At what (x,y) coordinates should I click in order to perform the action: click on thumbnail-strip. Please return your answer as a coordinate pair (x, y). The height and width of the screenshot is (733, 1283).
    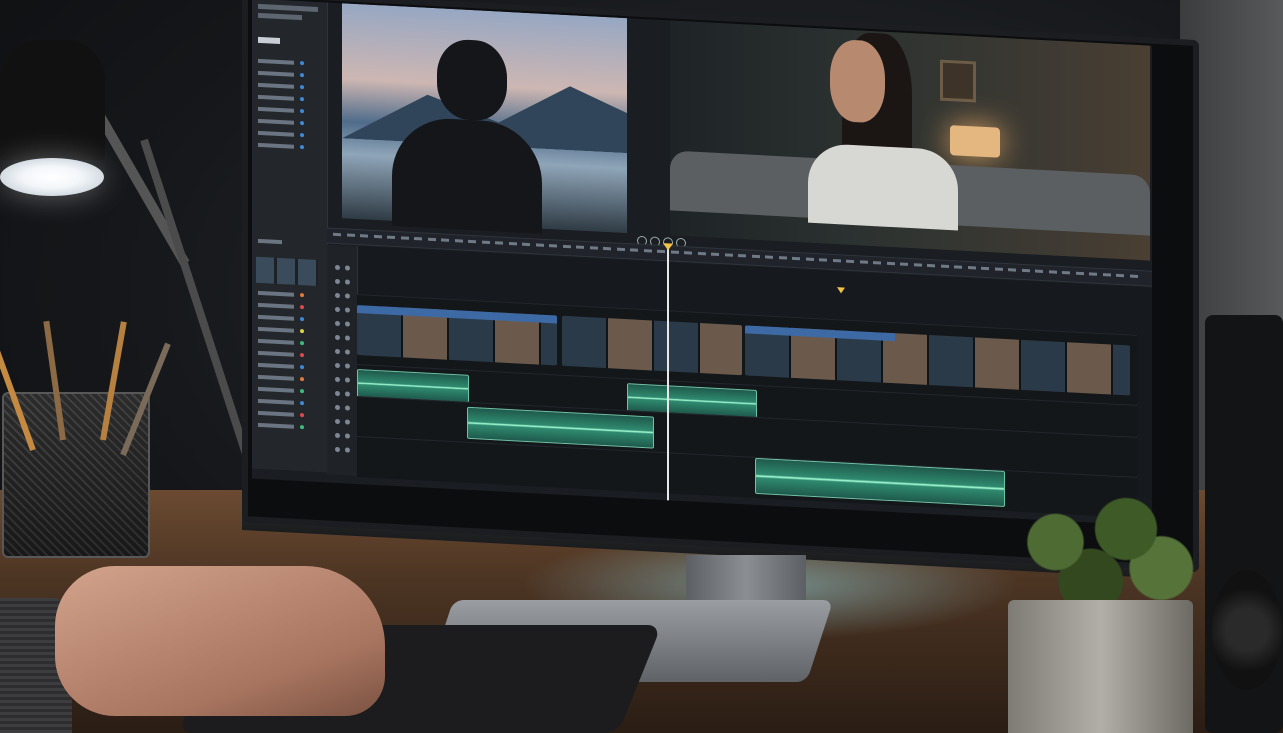
    Looking at the image, I should click on (287, 271).